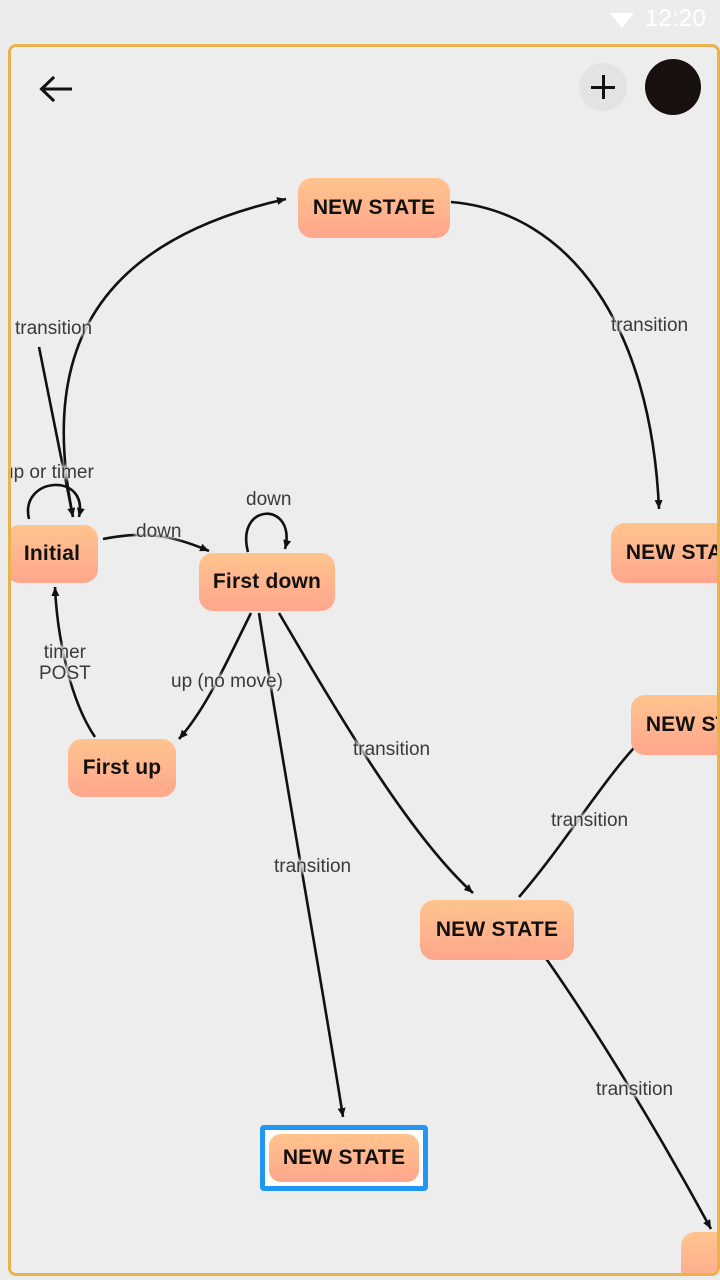 This screenshot has width=720, height=1280. What do you see at coordinates (364, 89) in the screenshot?
I see `toolbar` at bounding box center [364, 89].